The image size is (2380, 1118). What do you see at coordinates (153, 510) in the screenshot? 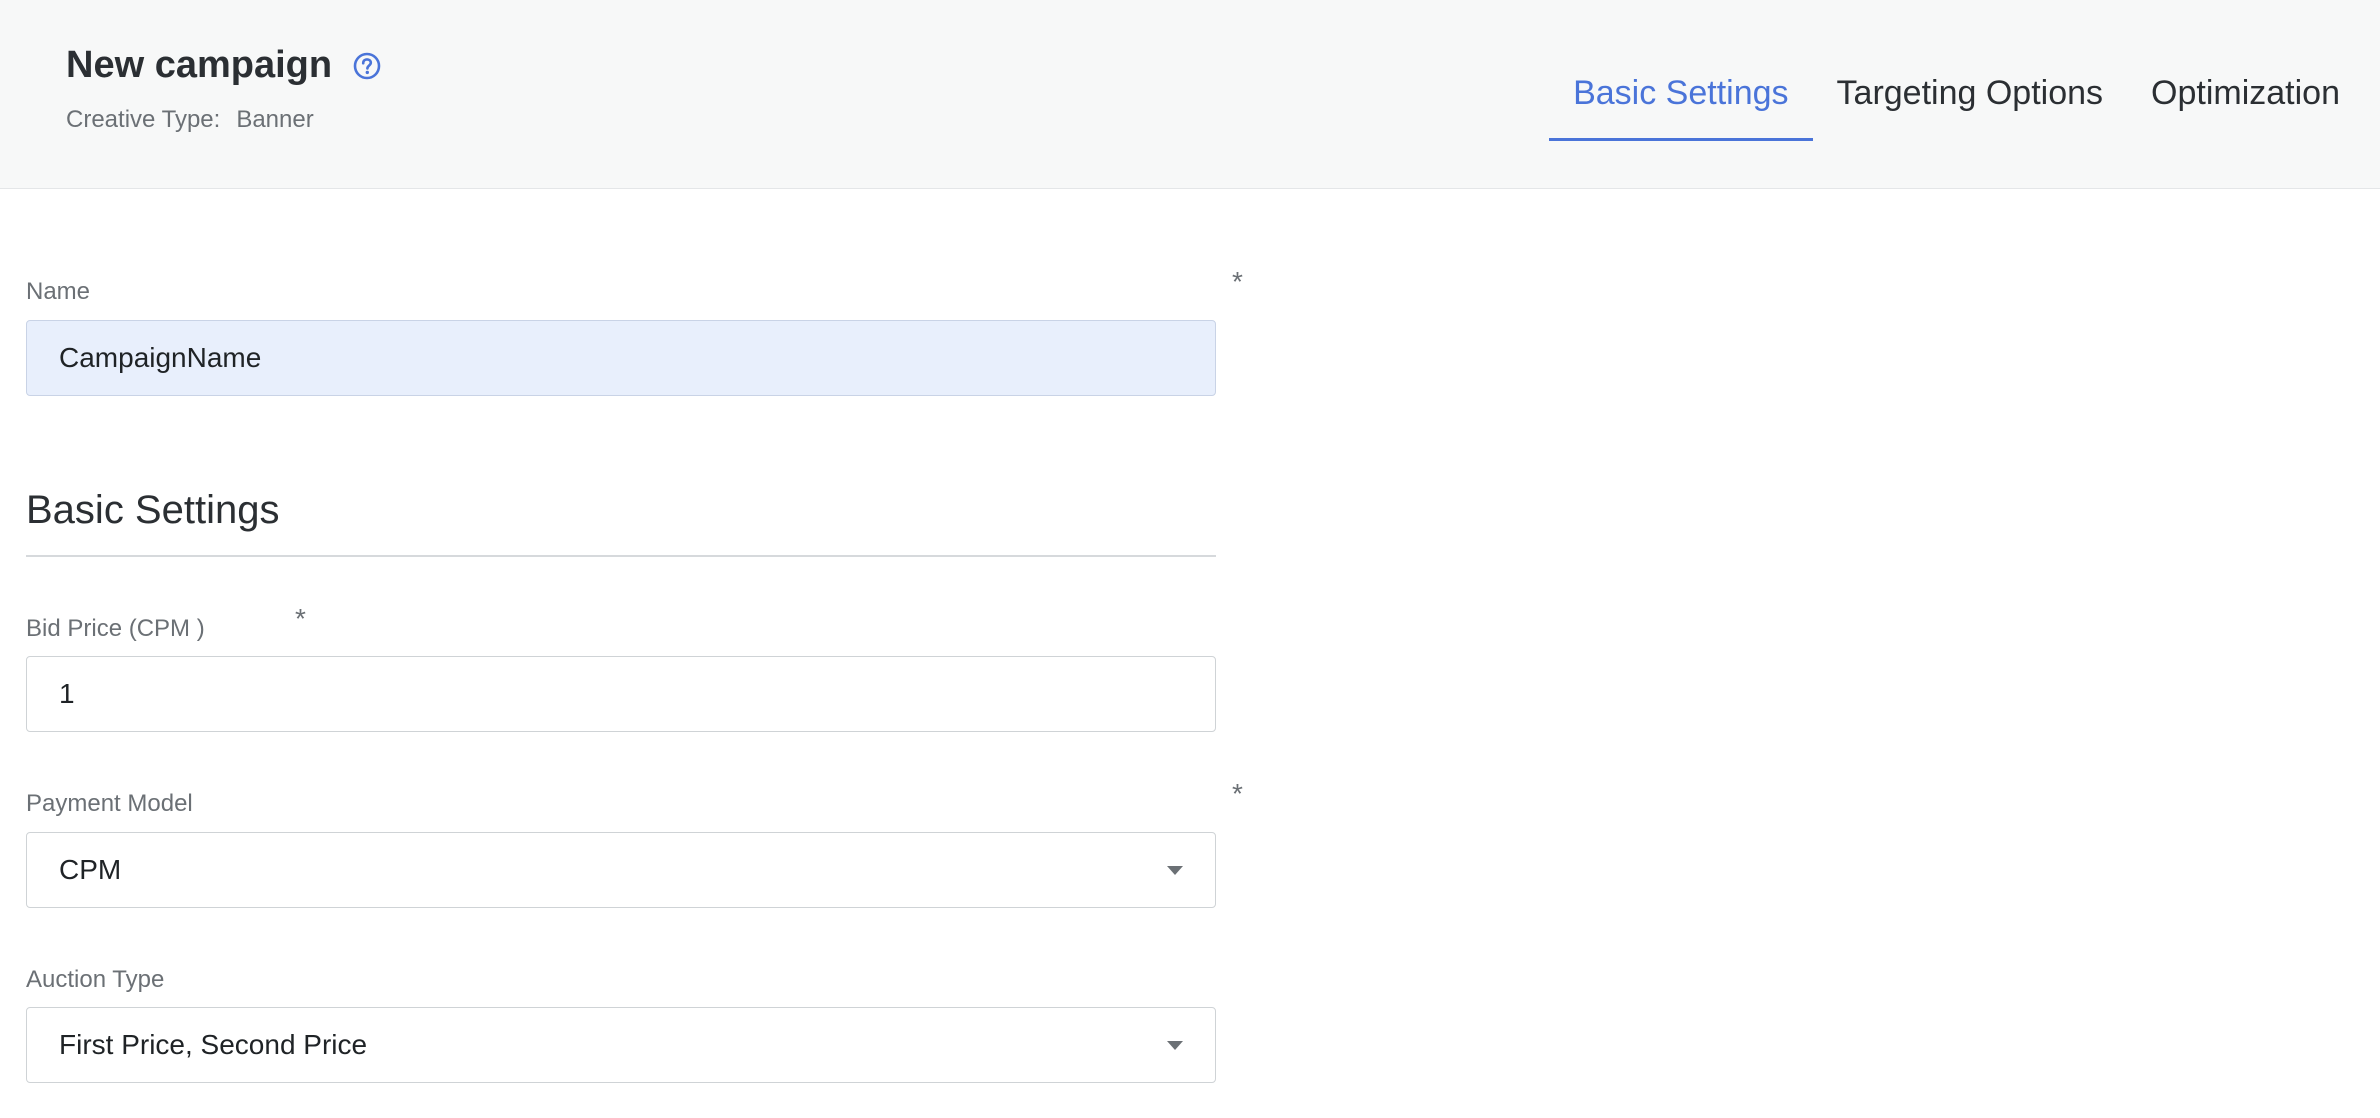
I see `section-title-basic-settings: Basic Settings` at bounding box center [153, 510].